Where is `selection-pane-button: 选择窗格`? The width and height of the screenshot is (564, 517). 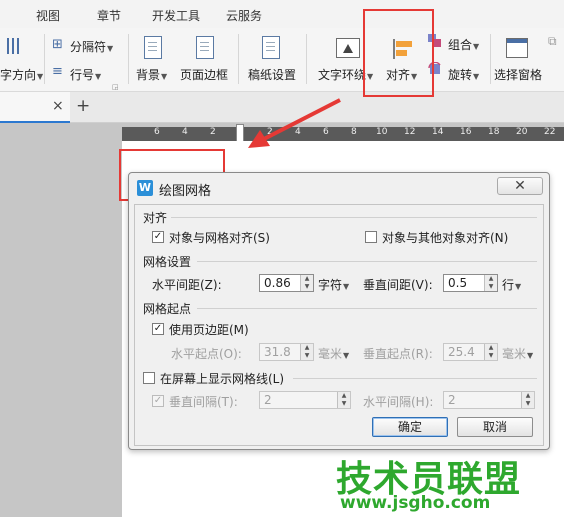
selection-pane-button: 选择窗格 is located at coordinates (518, 74).